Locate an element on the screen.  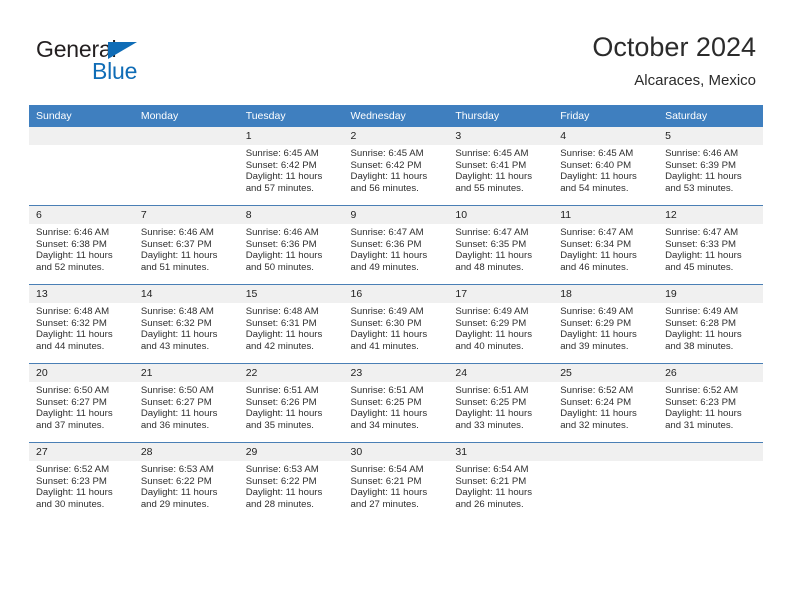
sunset-text: Sunset: 6:42 PM is located at coordinates (281, 165).